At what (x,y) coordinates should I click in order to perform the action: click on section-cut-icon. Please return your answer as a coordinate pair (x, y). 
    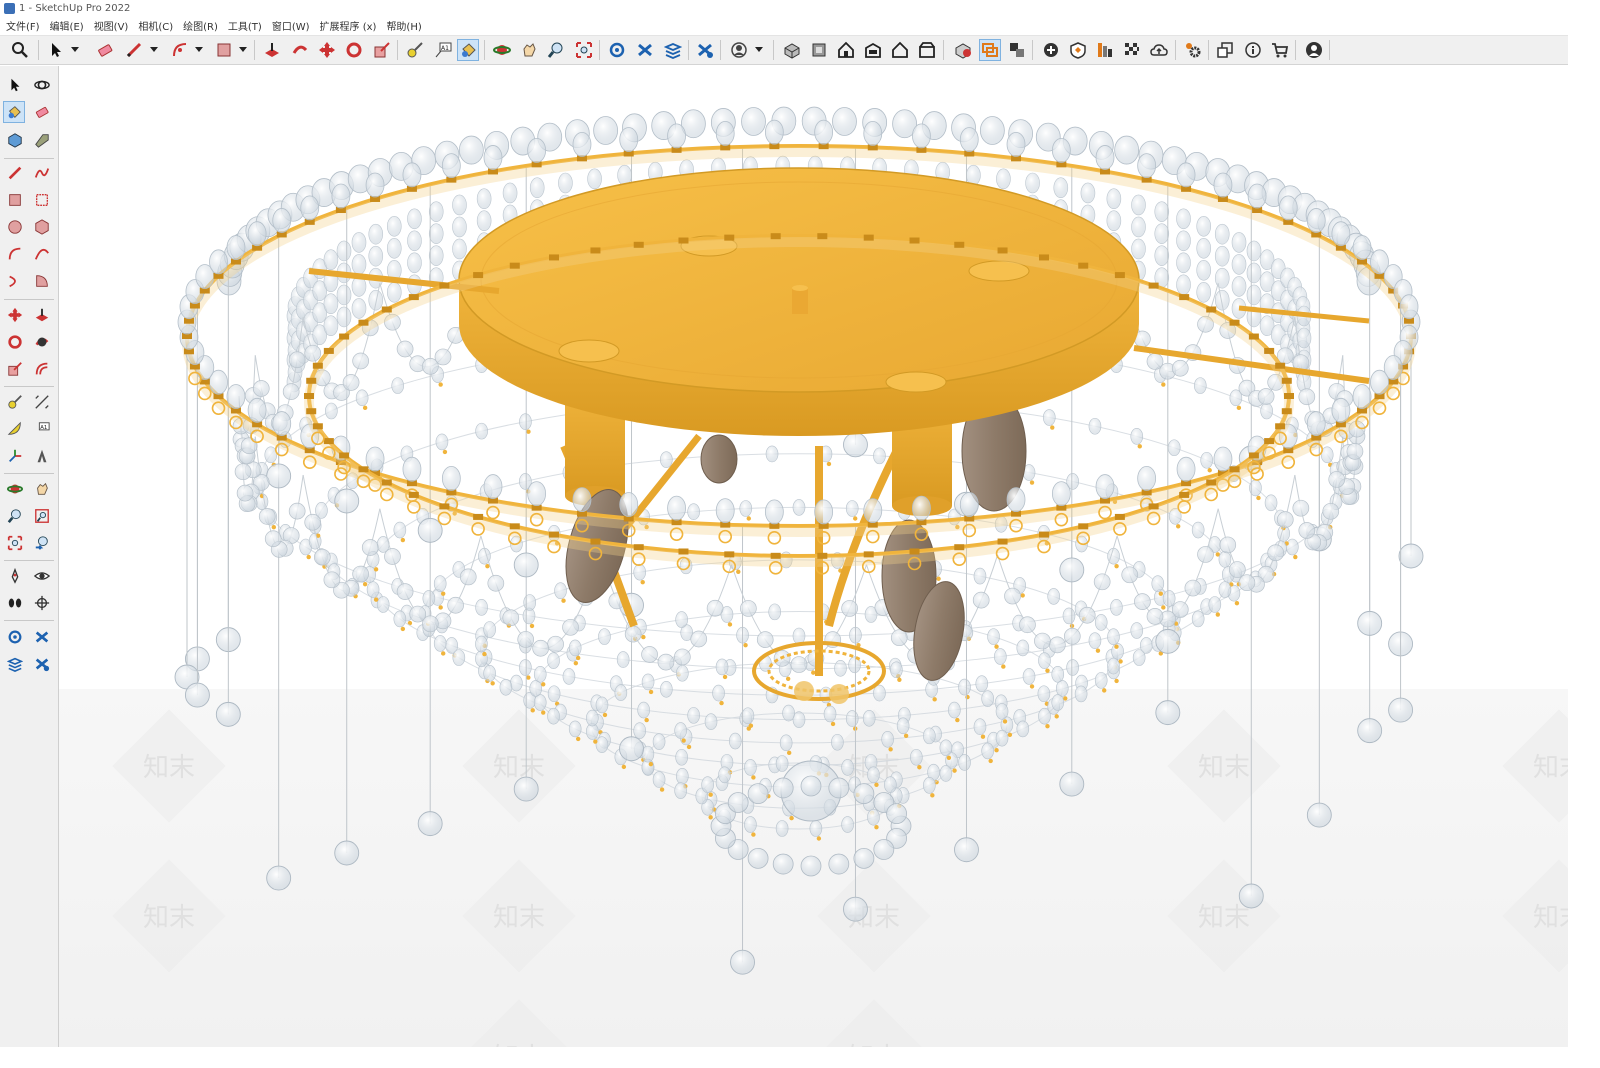
    Looking at the image, I should click on (1017, 50).